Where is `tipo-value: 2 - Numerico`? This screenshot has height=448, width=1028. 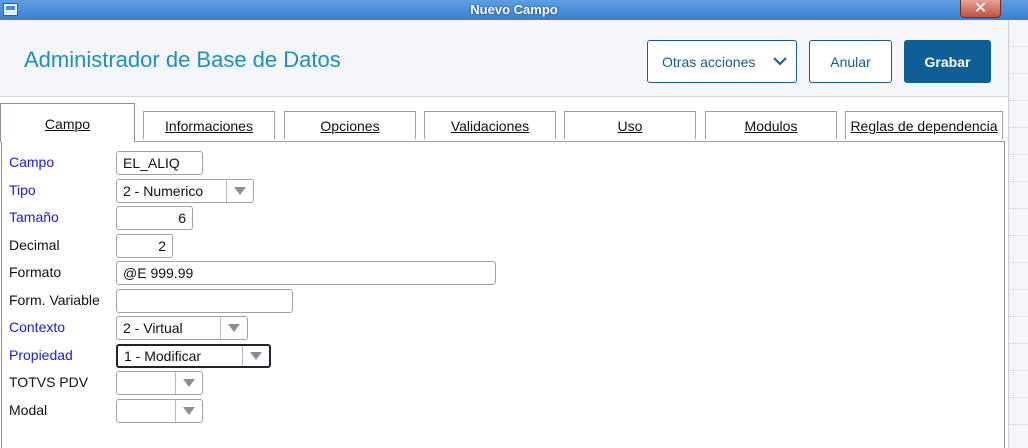 tipo-value: 2 - Numerico is located at coordinates (163, 191).